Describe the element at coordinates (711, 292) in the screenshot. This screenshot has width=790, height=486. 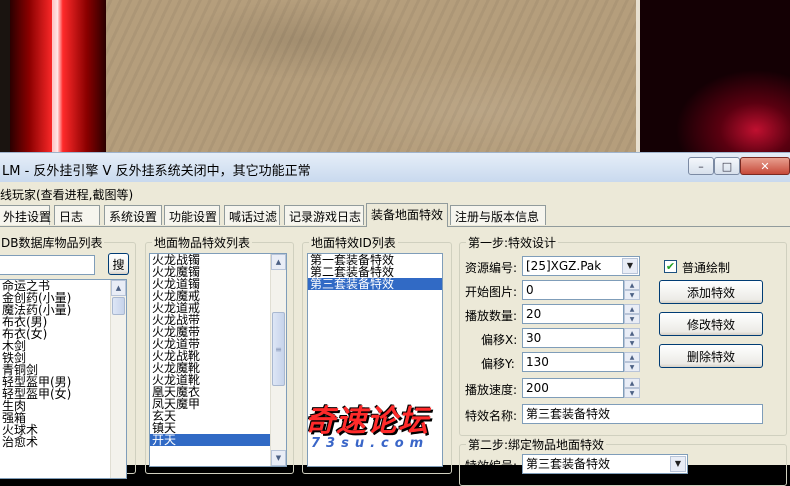
I see `add-effect-button: 添加特效` at that location.